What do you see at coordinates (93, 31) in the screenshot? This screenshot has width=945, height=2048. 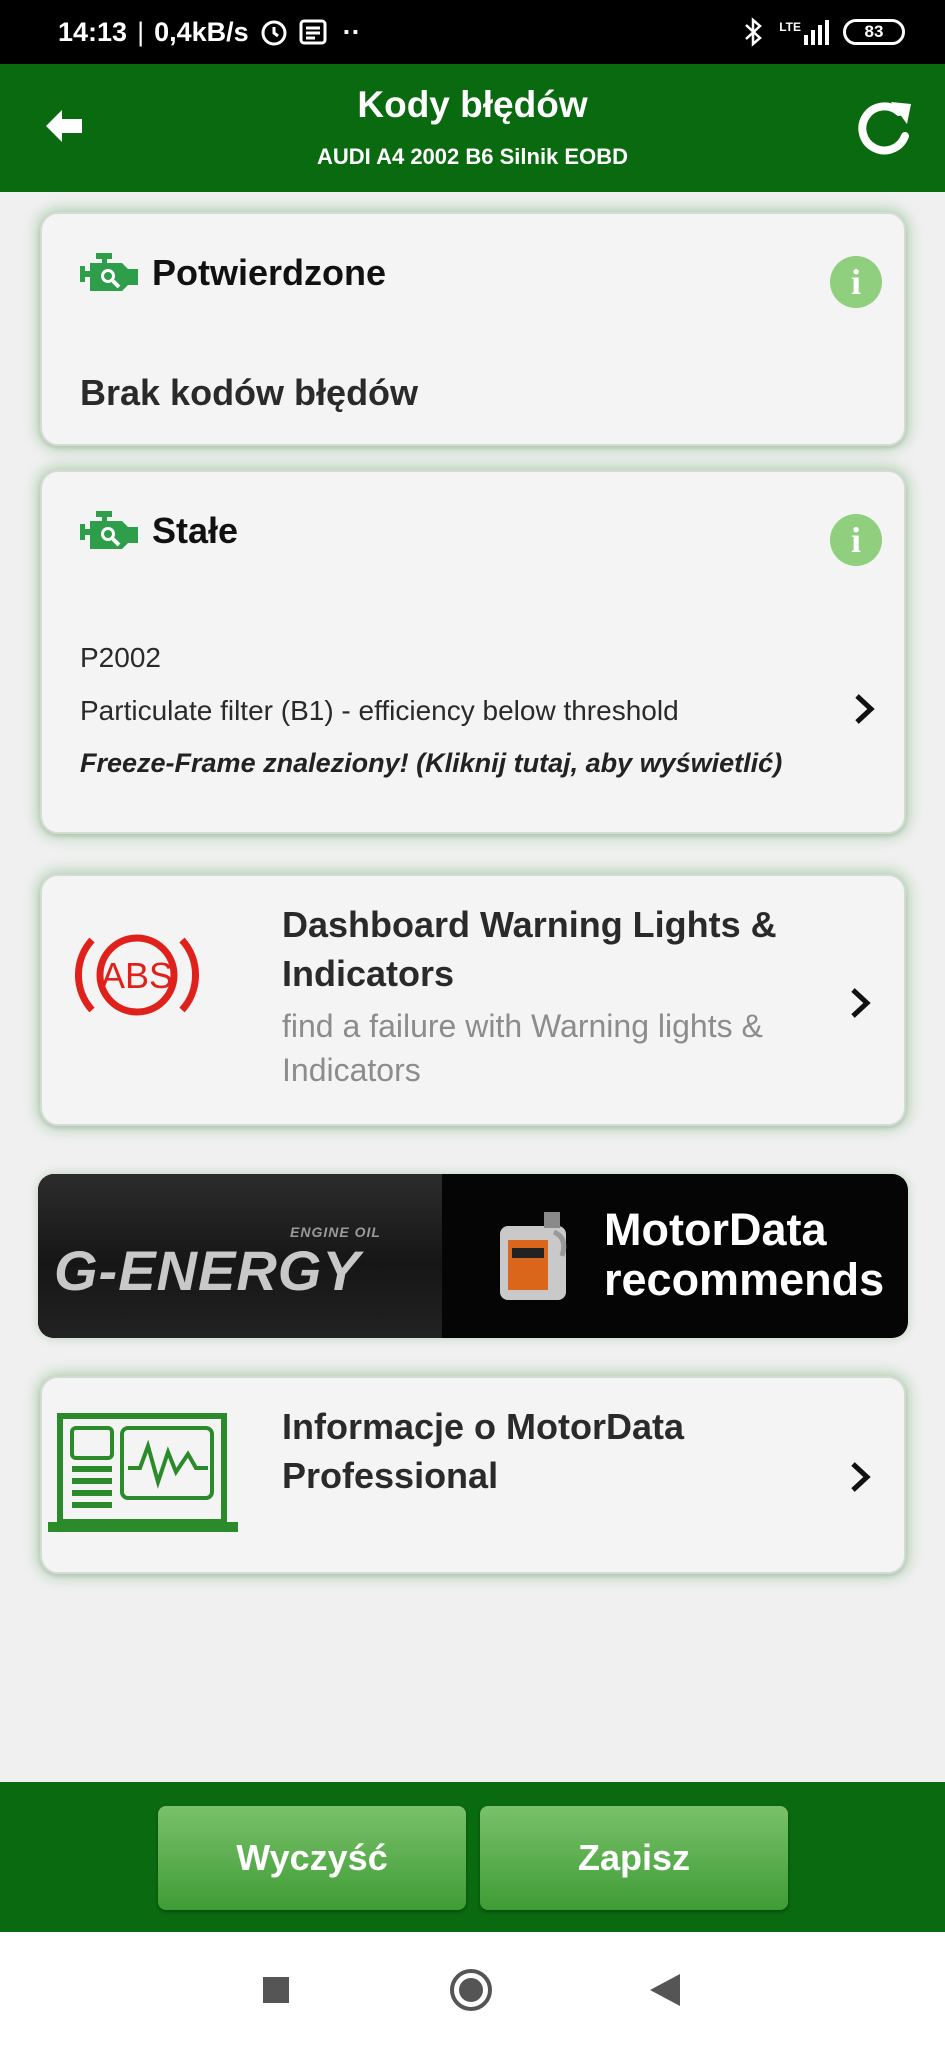 I see `status-time: 14:13` at bounding box center [93, 31].